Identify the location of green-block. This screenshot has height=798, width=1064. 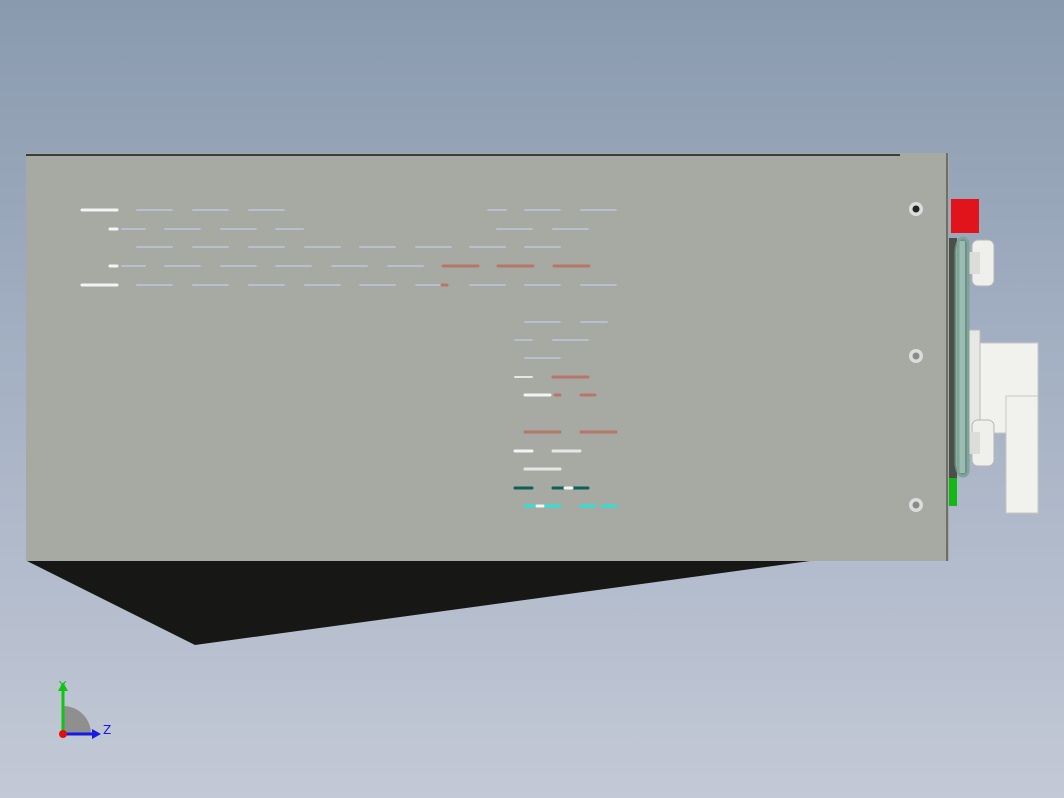
(953, 492).